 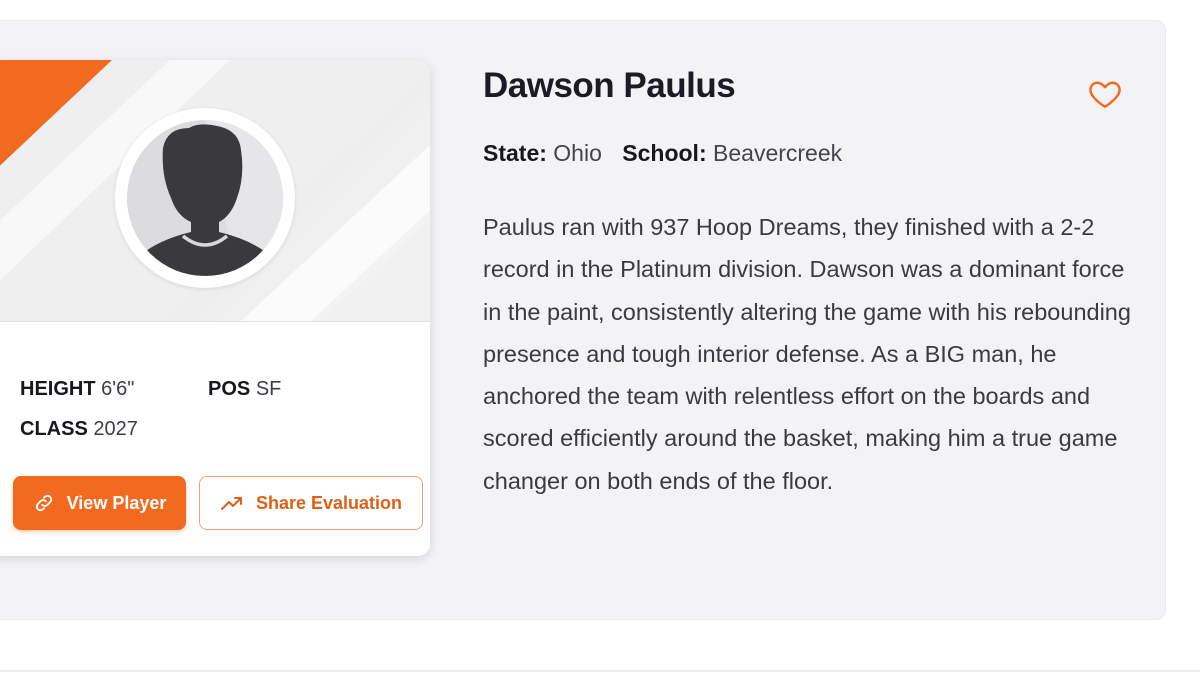 What do you see at coordinates (116, 502) in the screenshot?
I see `view-player-label: View Player` at bounding box center [116, 502].